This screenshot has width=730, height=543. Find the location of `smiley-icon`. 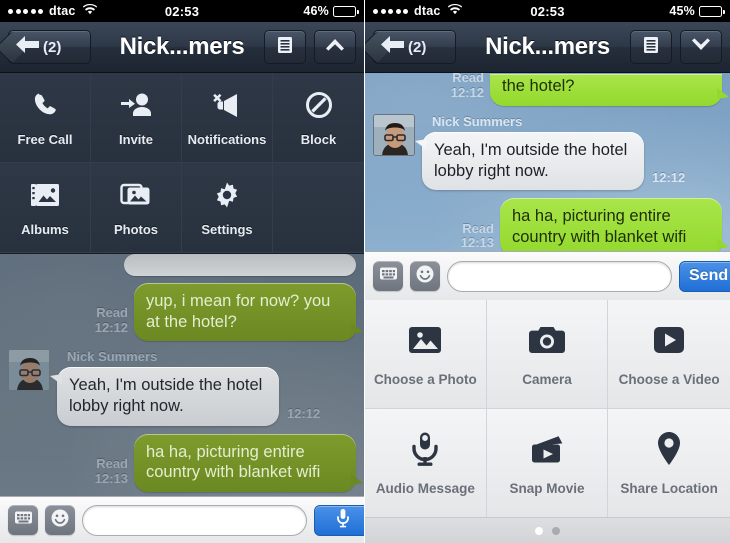

smiley-icon is located at coordinates (425, 276).